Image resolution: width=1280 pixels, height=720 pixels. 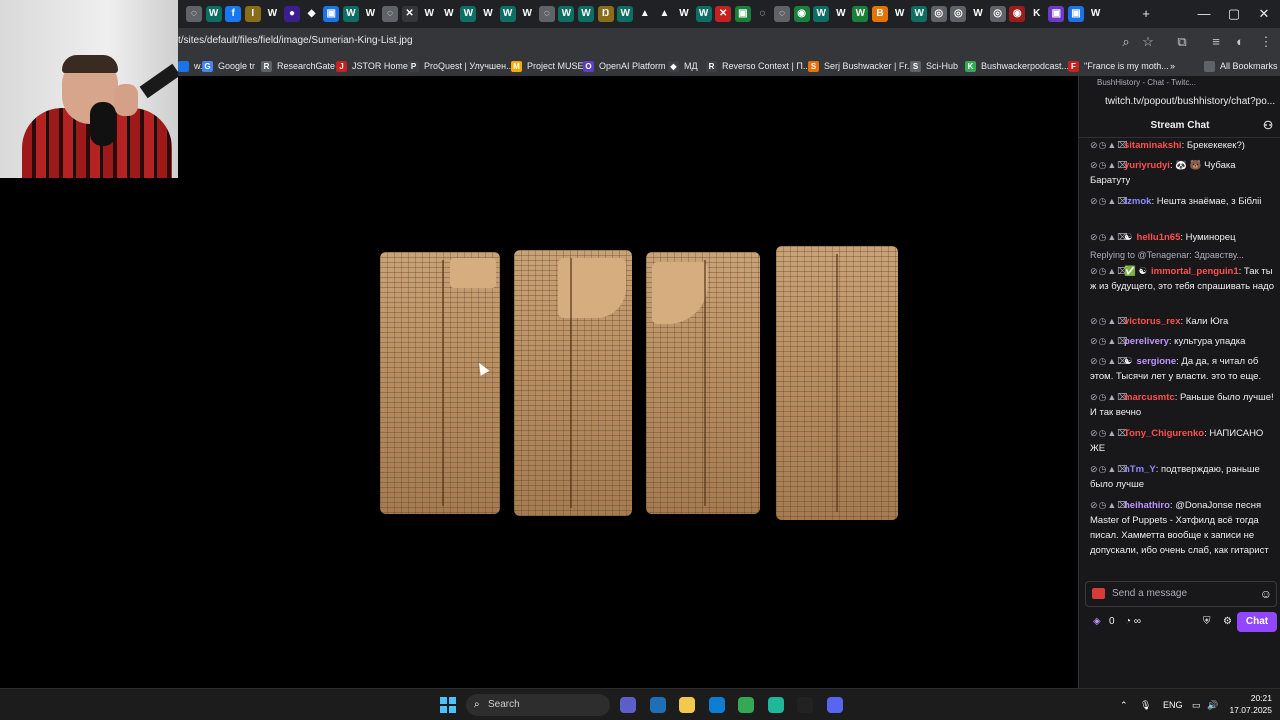 What do you see at coordinates (1234, 14) in the screenshot?
I see `maximize-button: ▢` at bounding box center [1234, 14].